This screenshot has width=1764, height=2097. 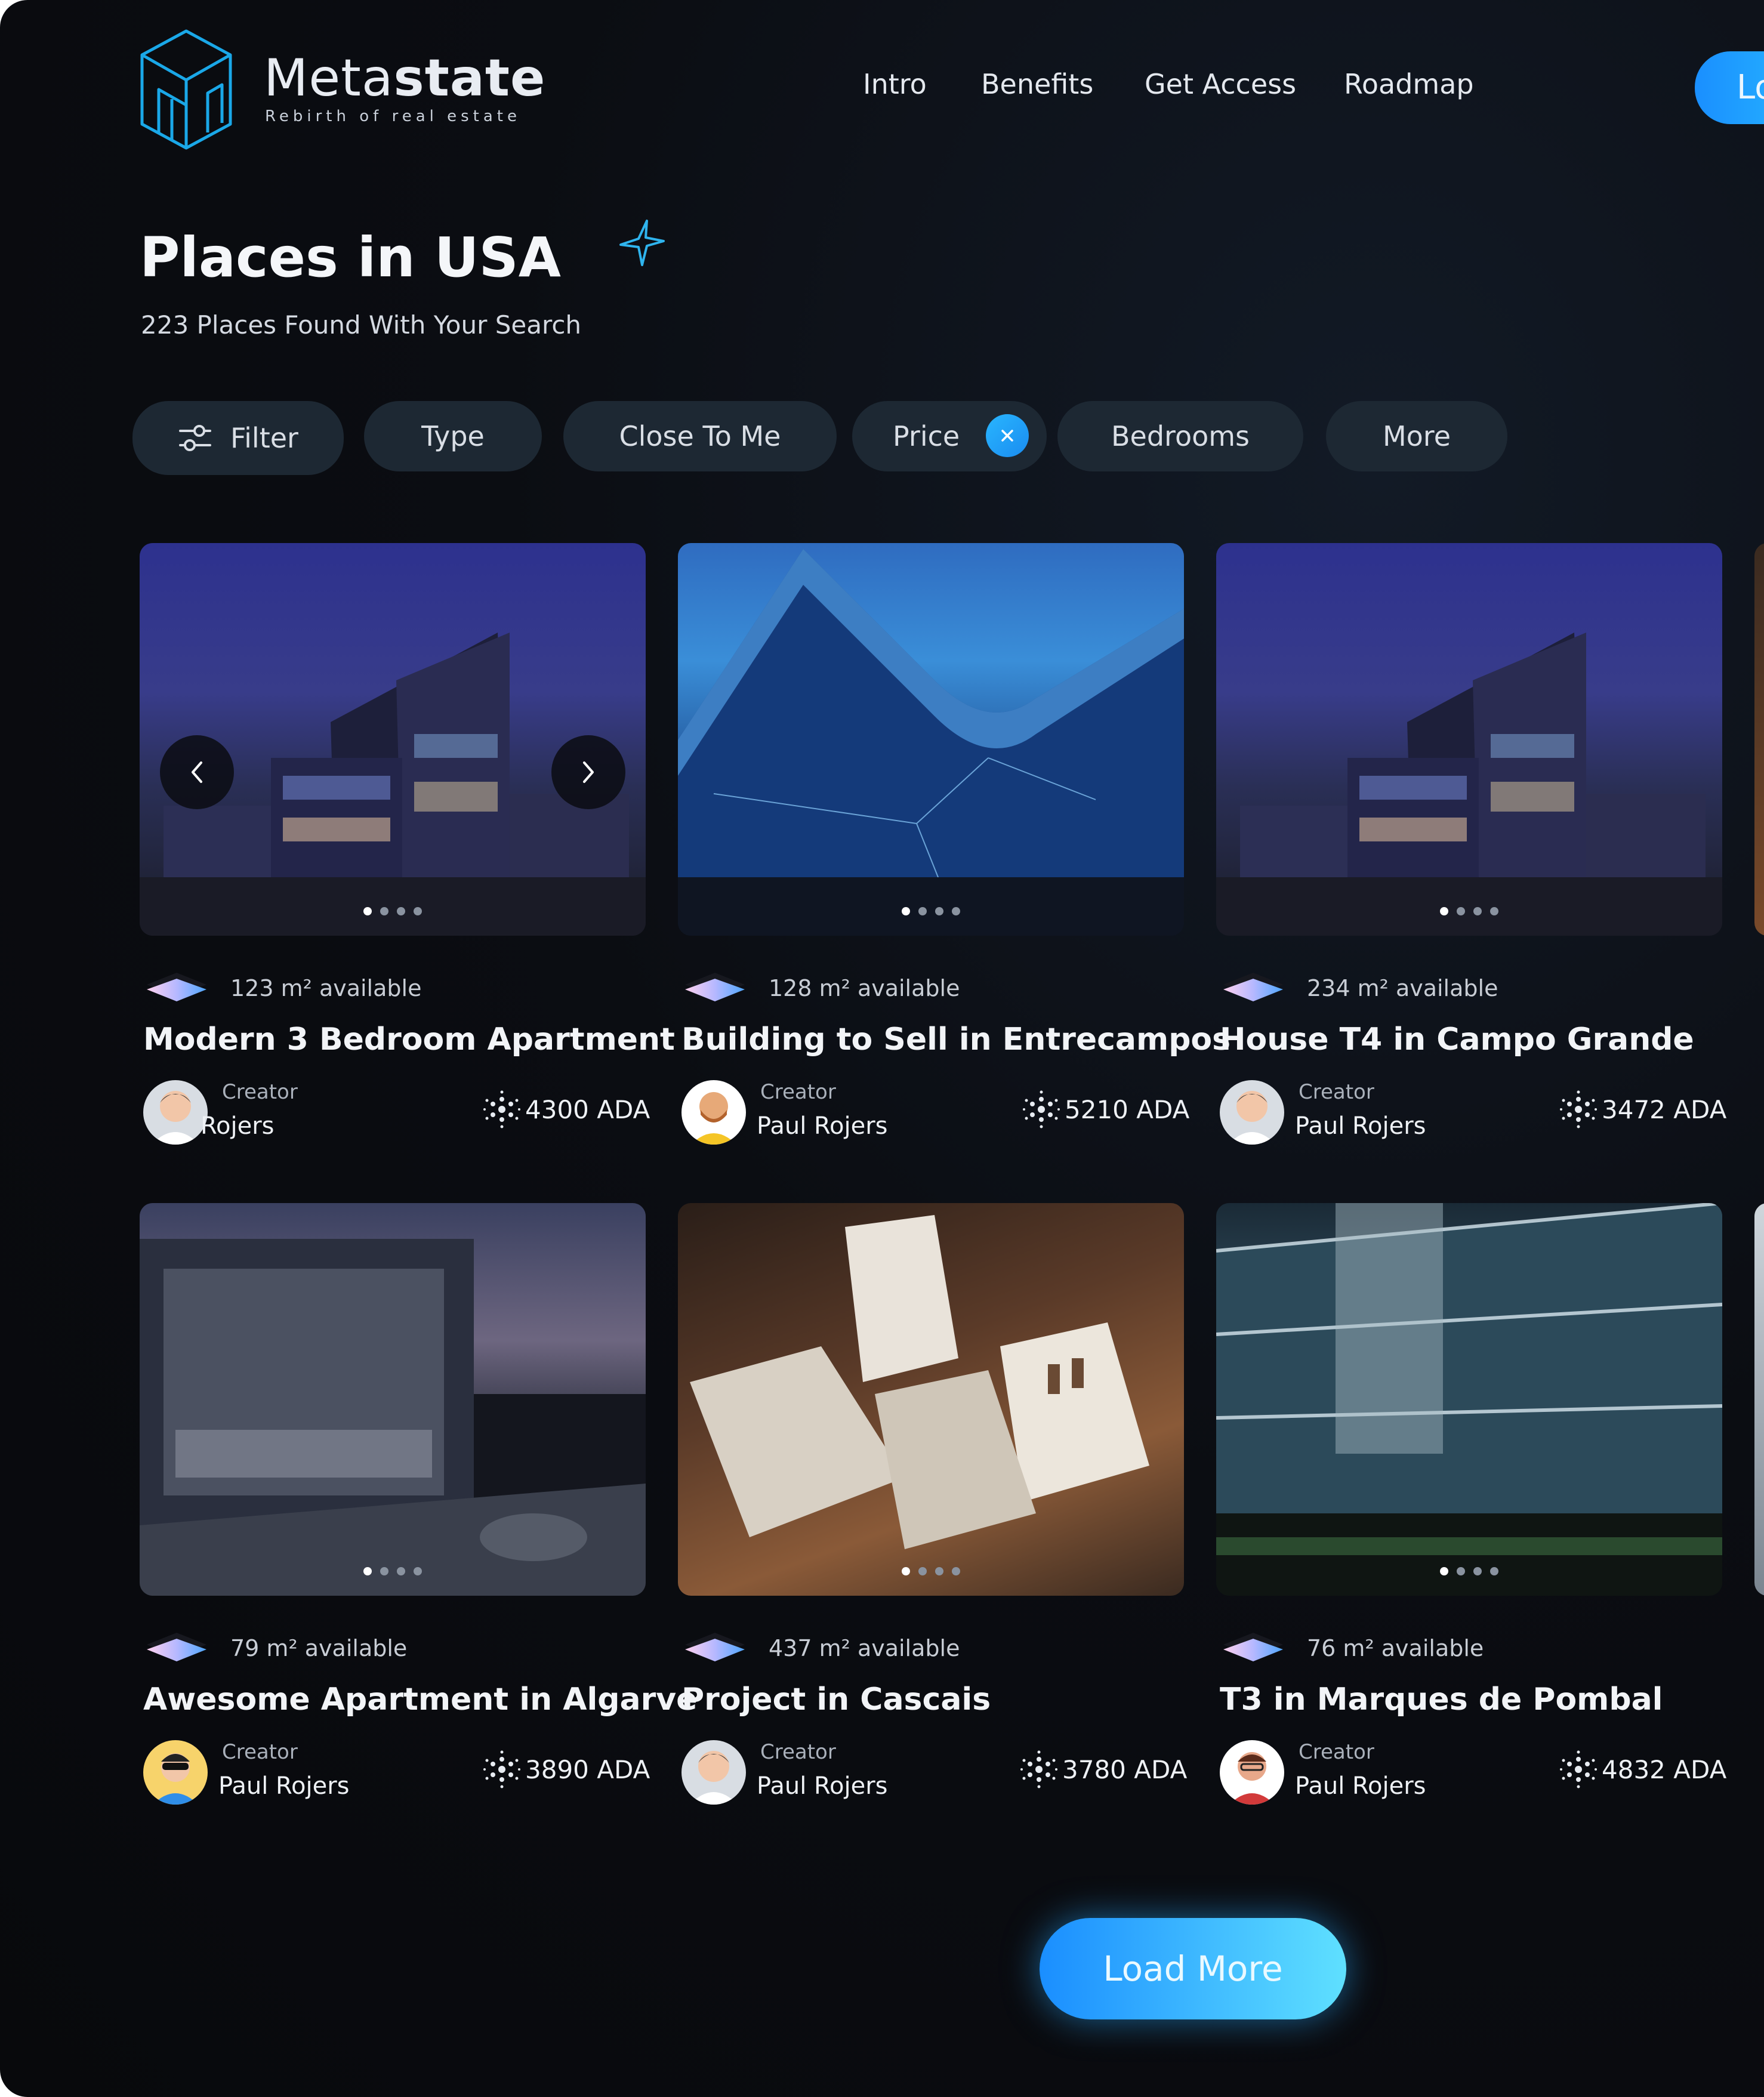 I want to click on property-title: Building to Sell in Entrecampos, so click(x=956, y=1039).